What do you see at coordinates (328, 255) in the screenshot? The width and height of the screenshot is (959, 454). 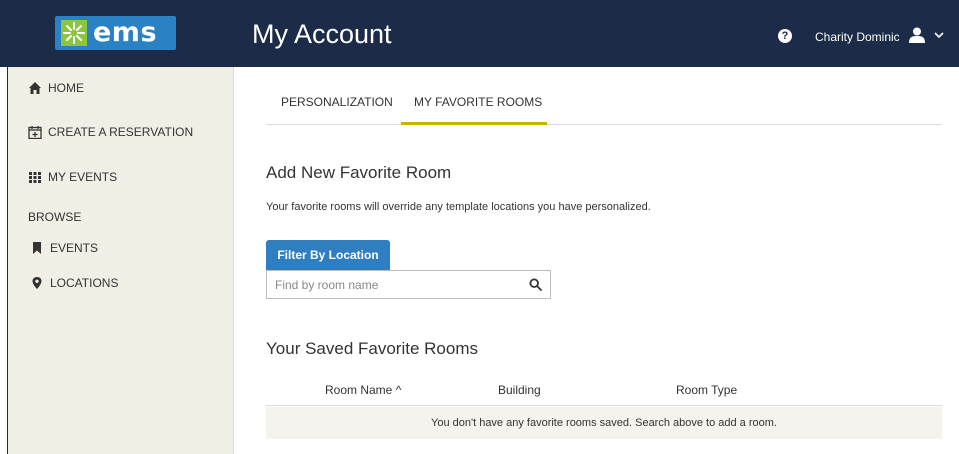 I see `filter-by-location-button: Filter By Location` at bounding box center [328, 255].